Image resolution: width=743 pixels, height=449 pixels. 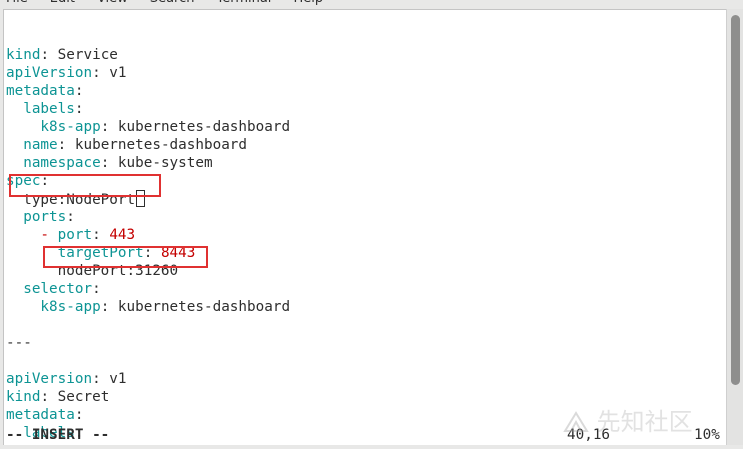 What do you see at coordinates (32, 145) in the screenshot?
I see `yaml-key: name` at bounding box center [32, 145].